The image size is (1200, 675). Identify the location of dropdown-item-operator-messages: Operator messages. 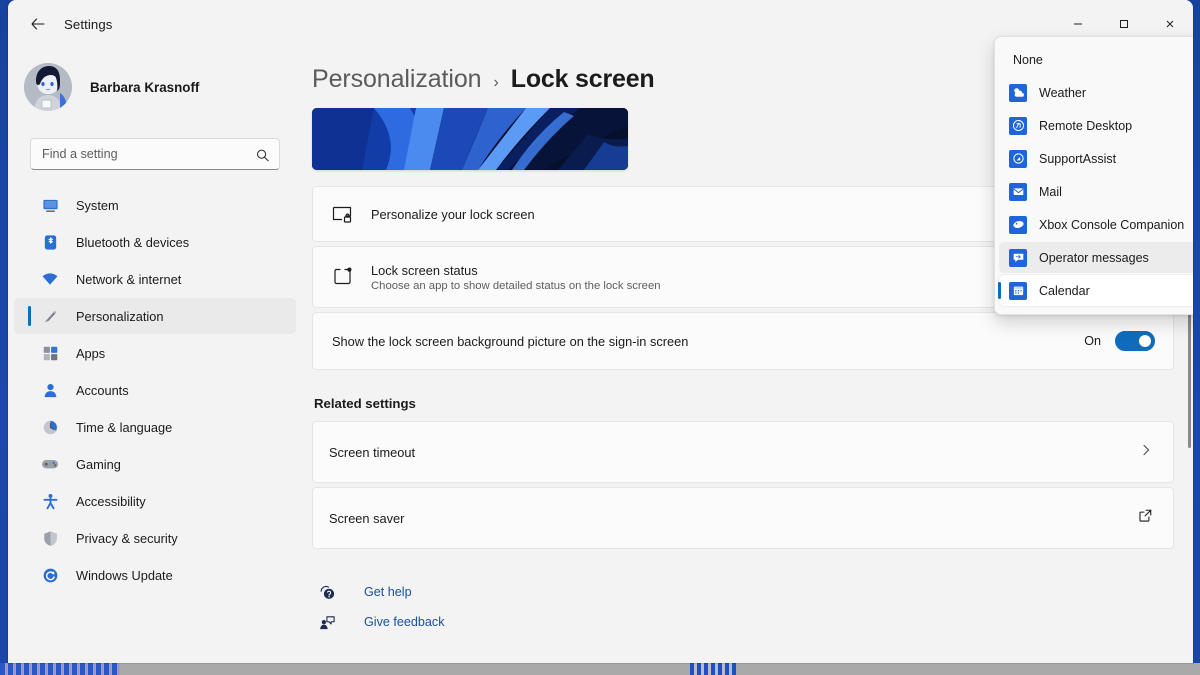
(1096, 257).